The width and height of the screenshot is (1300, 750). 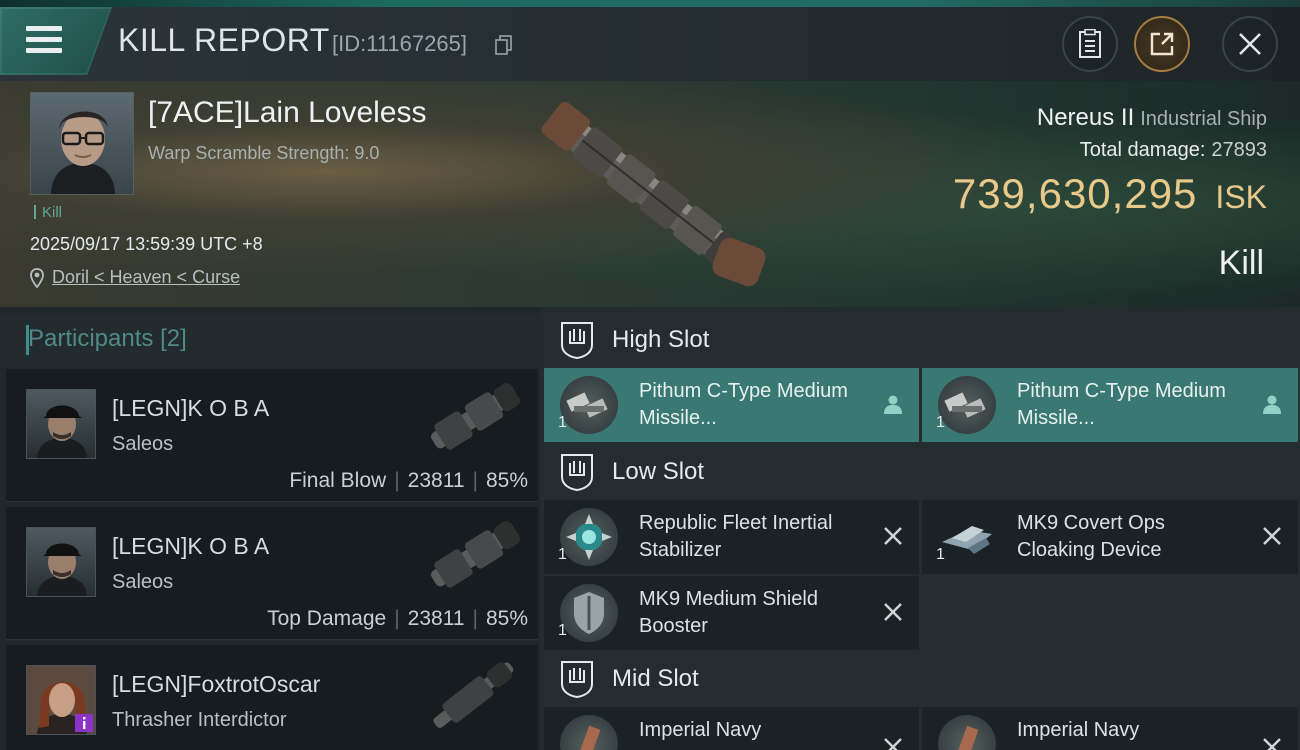 I want to click on ship-class: Industrial Ship, so click(x=1203, y=119).